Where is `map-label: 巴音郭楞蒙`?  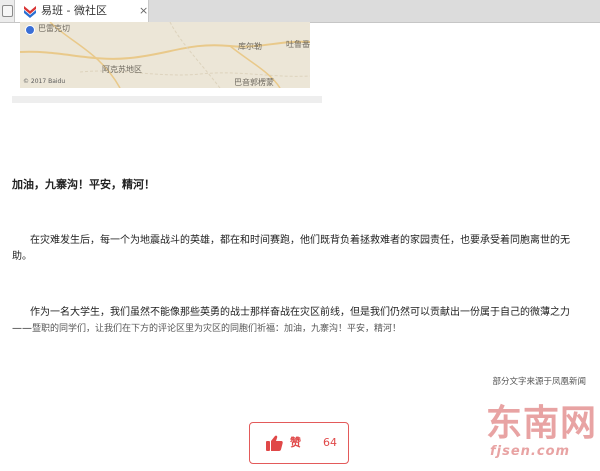
map-label: 巴音郭楞蒙 is located at coordinates (254, 82).